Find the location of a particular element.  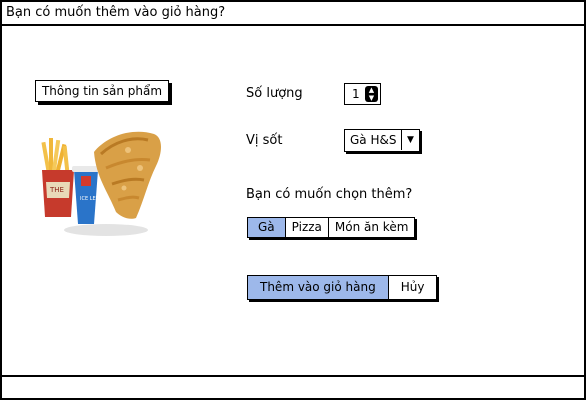

sauce-label: Vị sốt is located at coordinates (264, 140).